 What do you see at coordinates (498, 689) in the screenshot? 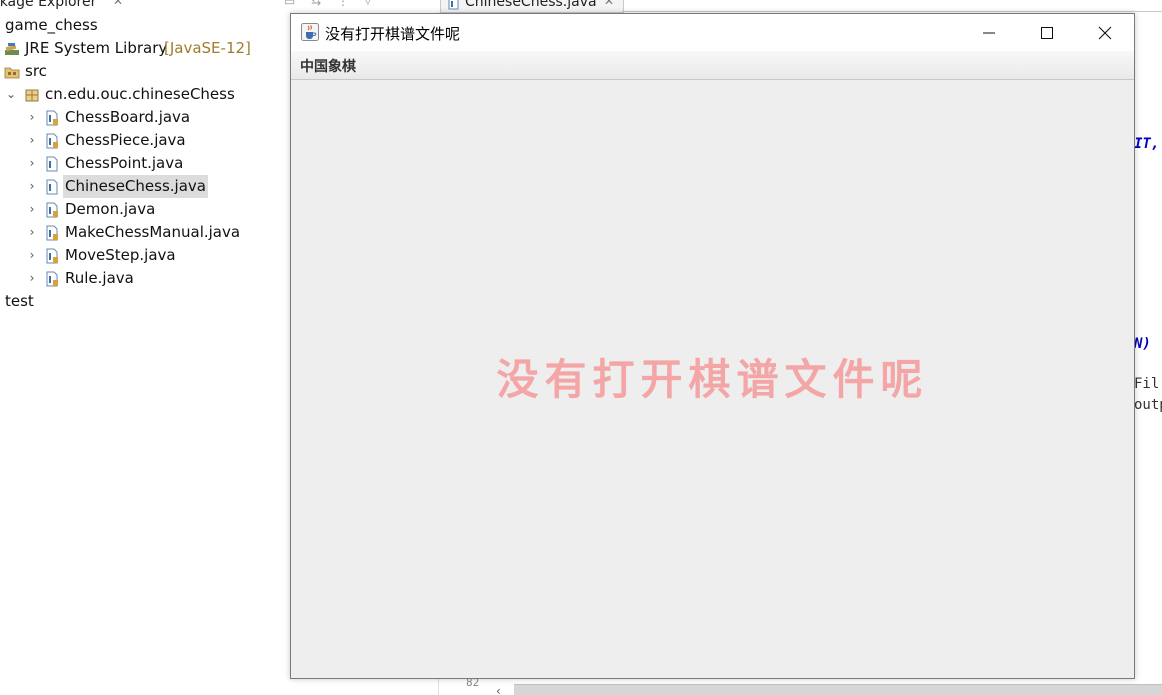
I see `scroll-left-icon: ‹` at bounding box center [498, 689].